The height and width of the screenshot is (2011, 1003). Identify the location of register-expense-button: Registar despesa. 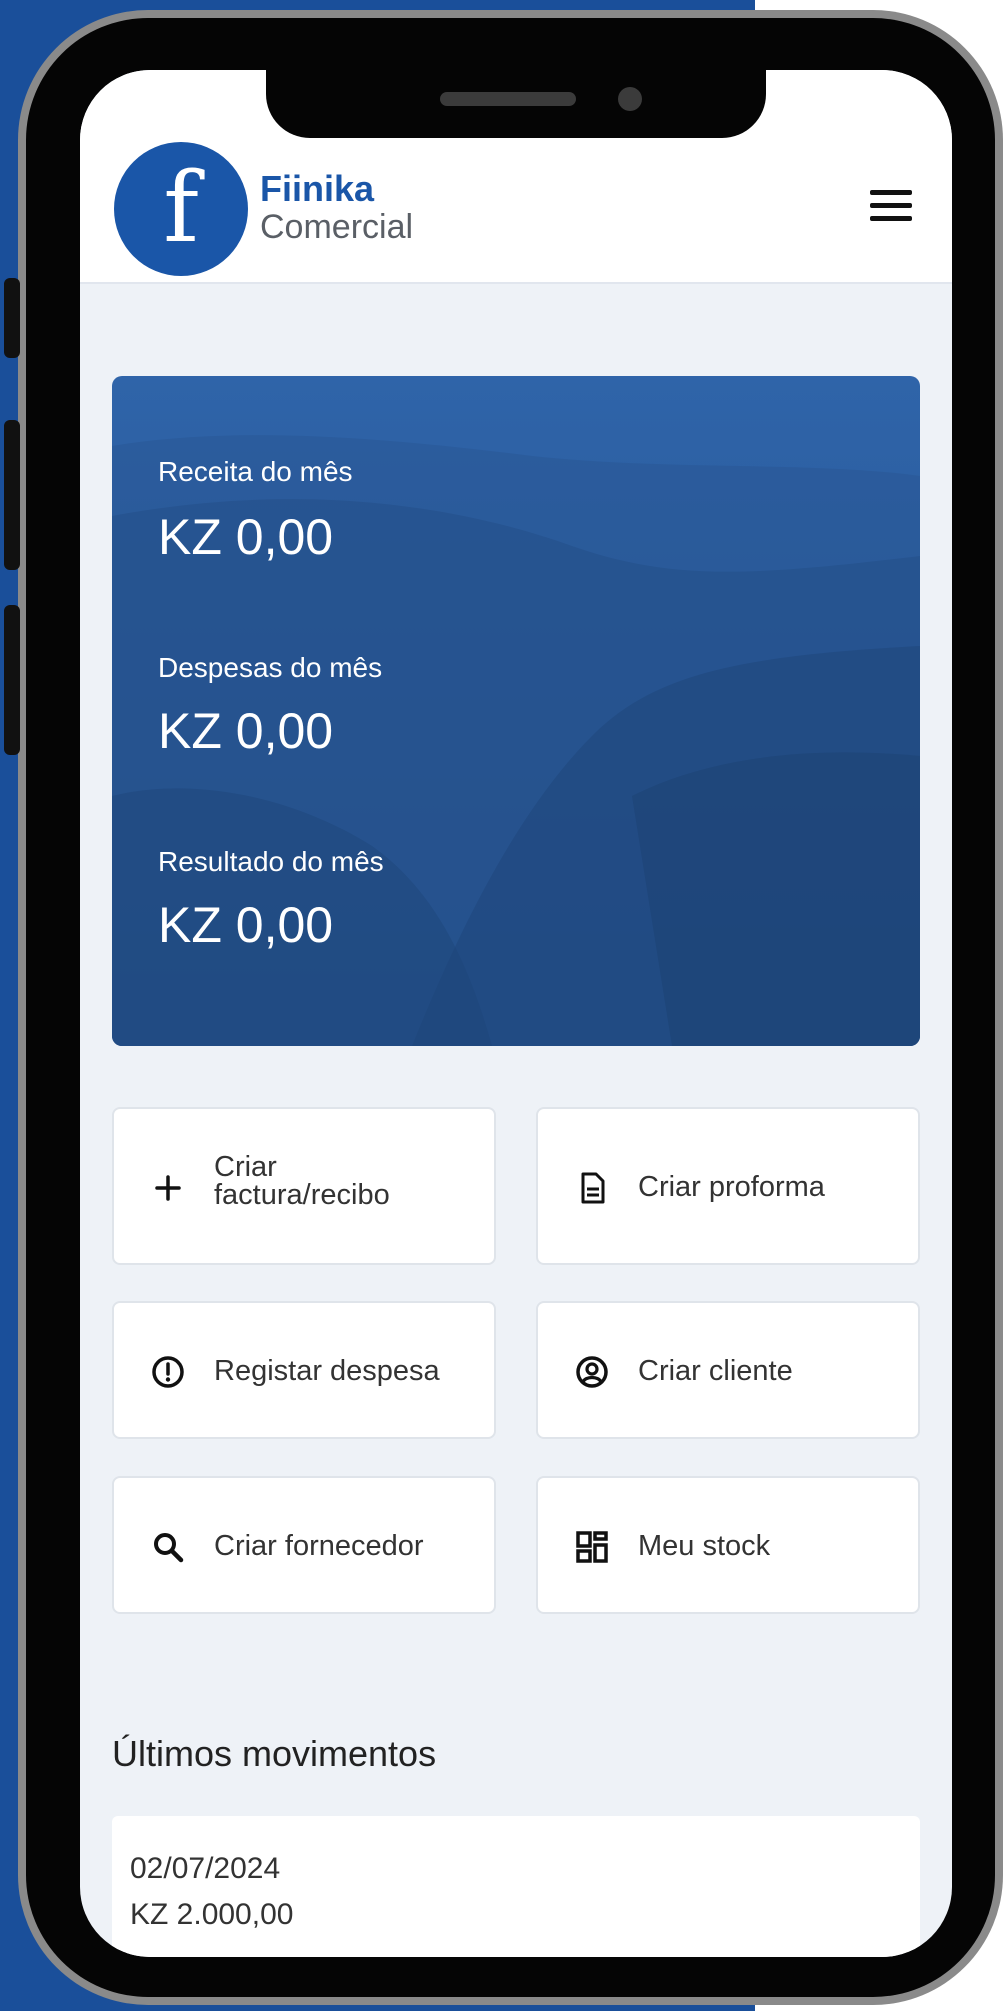
(304, 1370).